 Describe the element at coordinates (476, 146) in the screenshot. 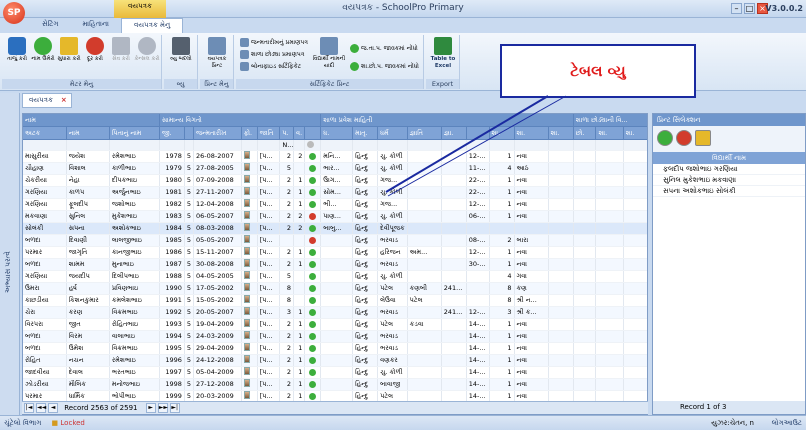

I see `callout-arrow-icon` at that location.